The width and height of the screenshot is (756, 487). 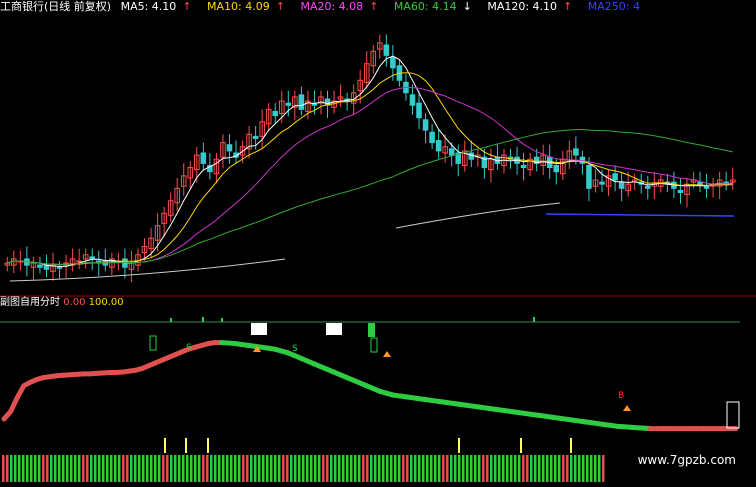 I want to click on ma250-line, so click(x=640, y=215).